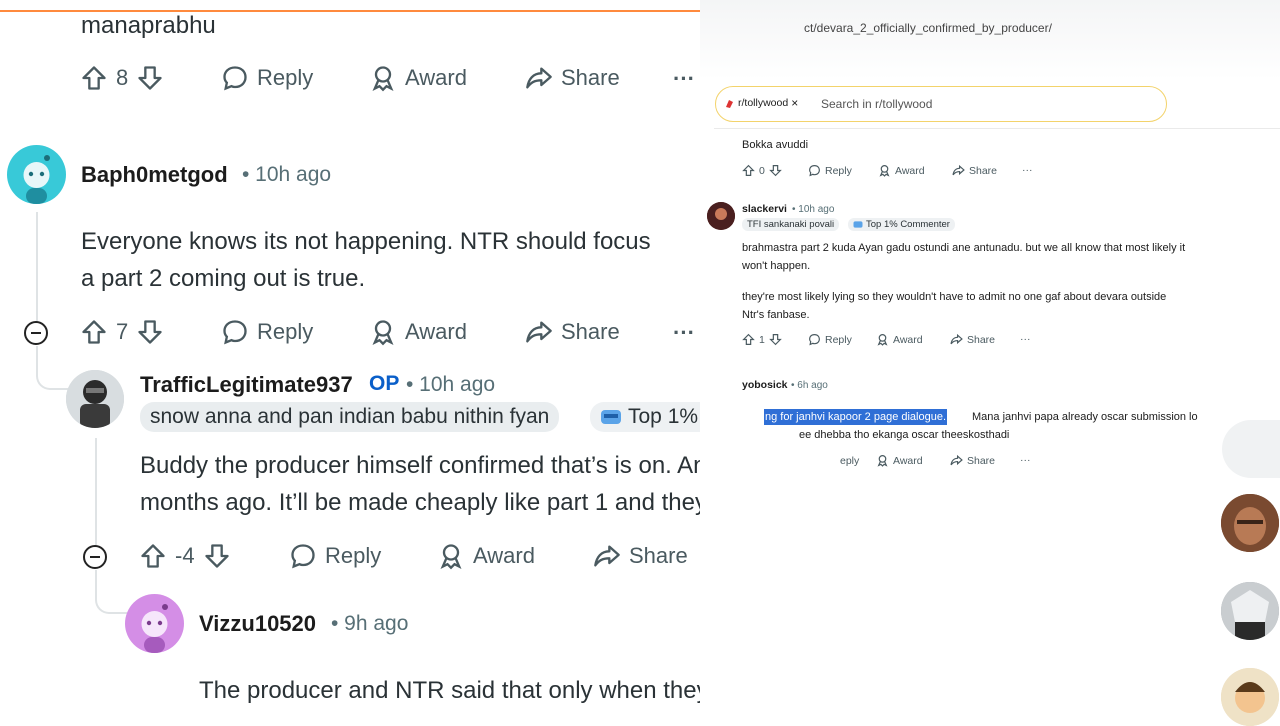 Image resolution: width=1280 pixels, height=726 pixels. I want to click on upvote-button: -4, so click(185, 556).